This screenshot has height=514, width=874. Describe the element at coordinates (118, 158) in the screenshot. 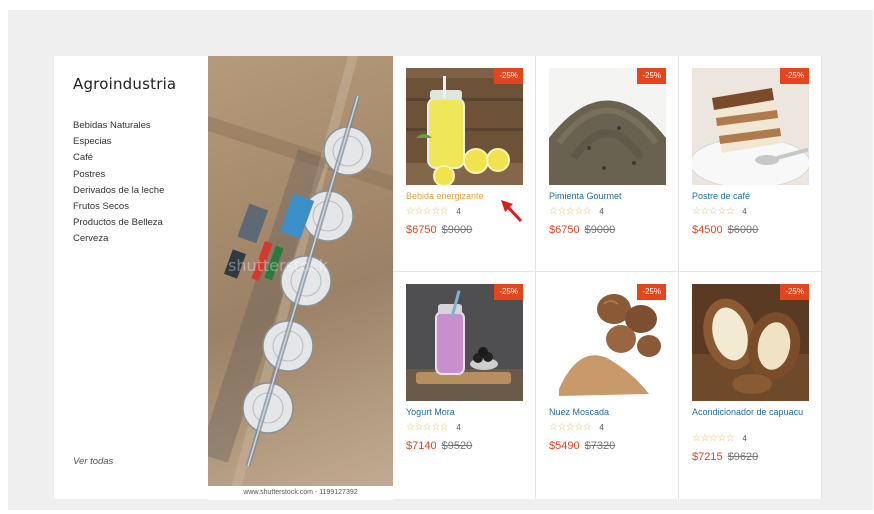

I see `category-link: Café` at that location.